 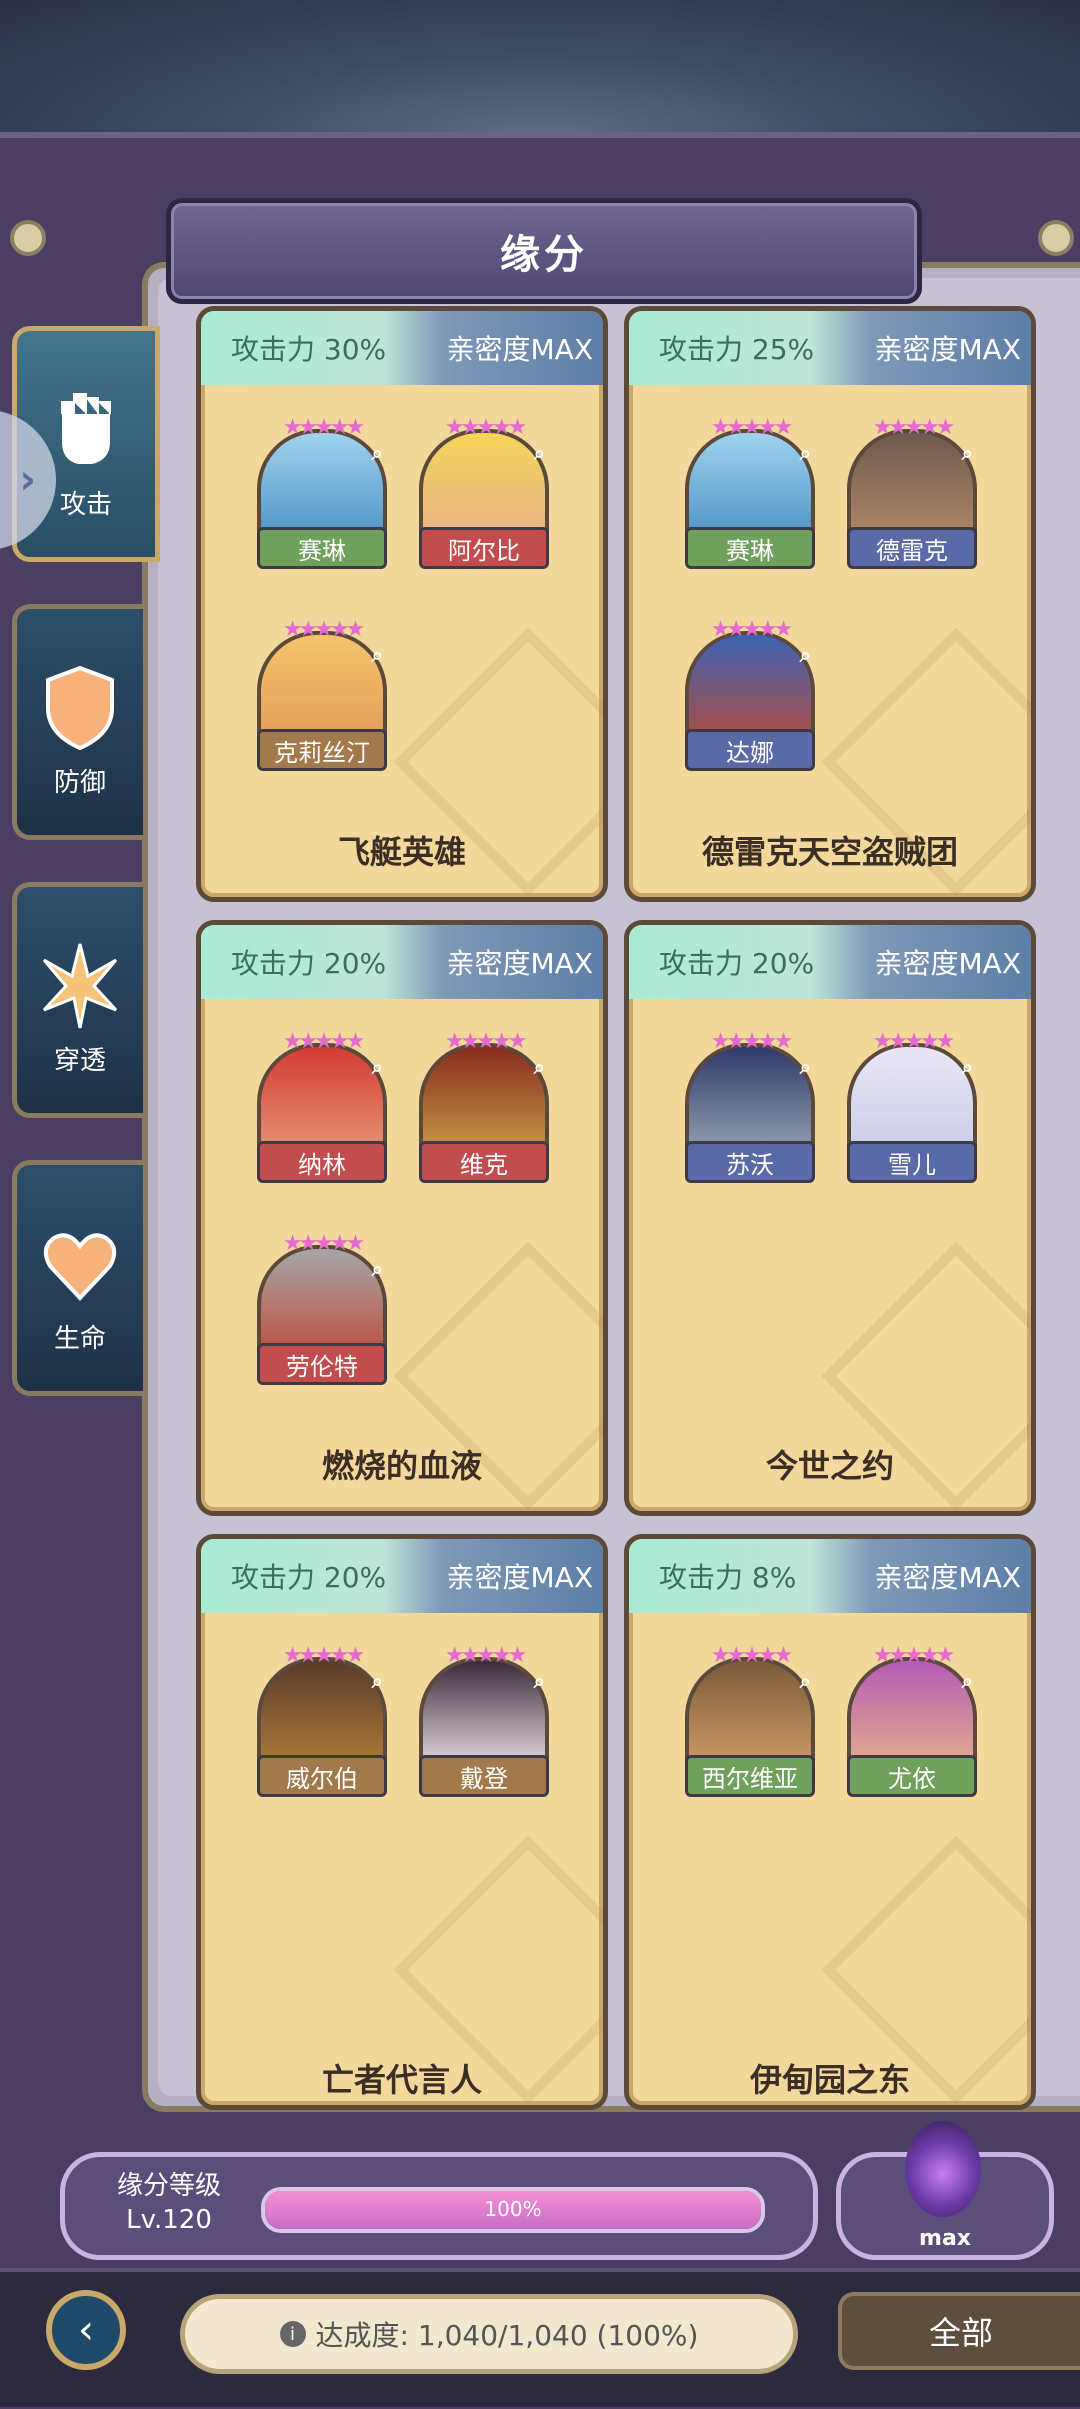 I want to click on filter-all-label: 全部, so click(x=960, y=2333).